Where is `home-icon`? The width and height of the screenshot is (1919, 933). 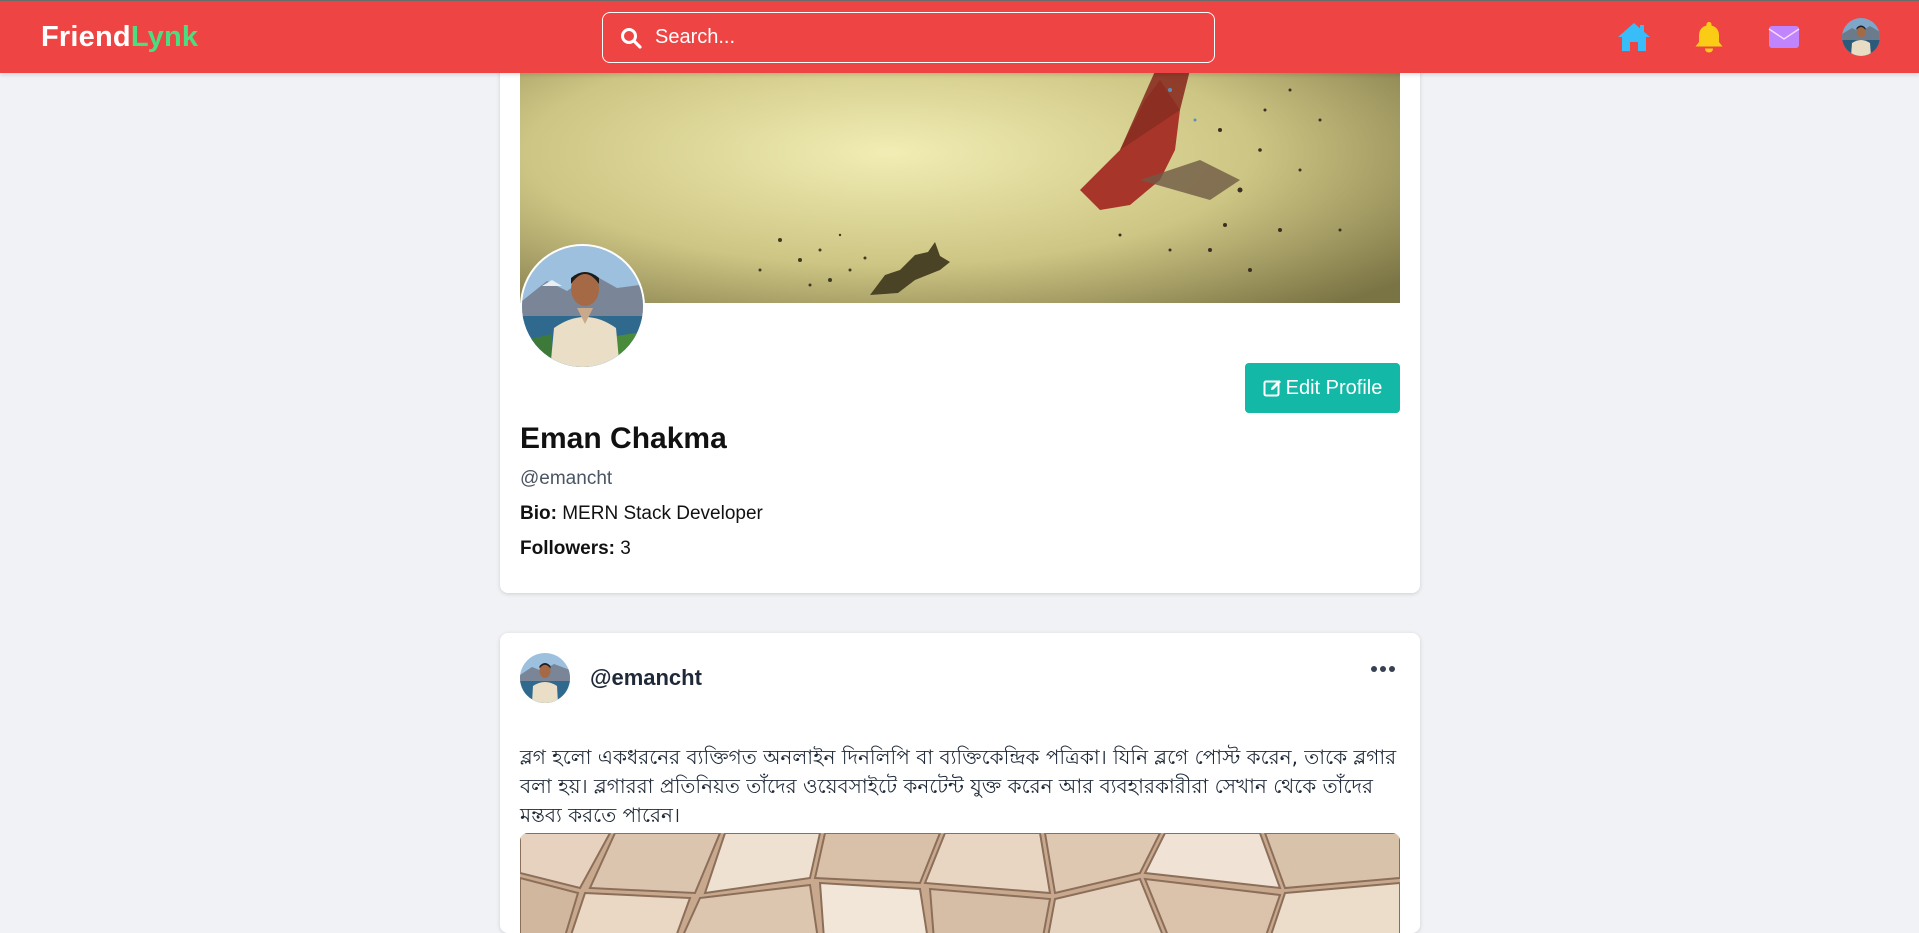
home-icon is located at coordinates (1634, 37).